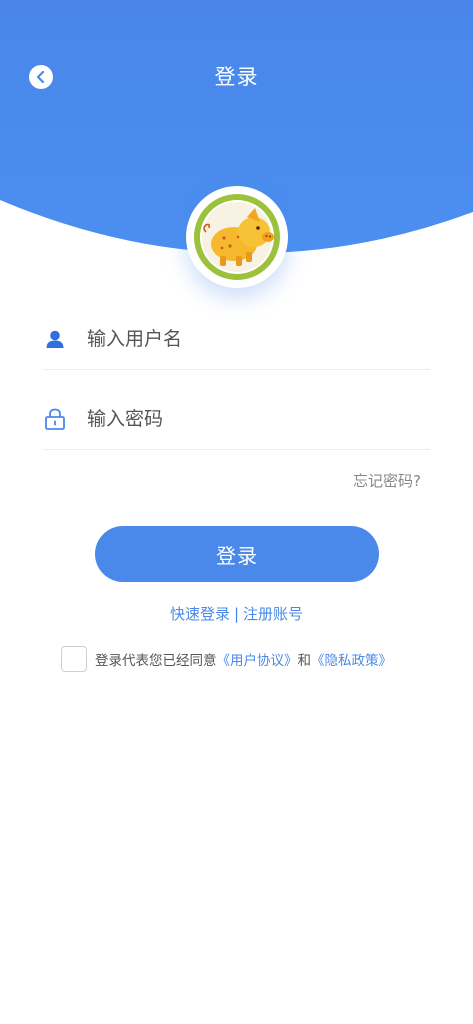 The height and width of the screenshot is (1024, 473). What do you see at coordinates (236, 77) in the screenshot?
I see `page-title: 登录` at bounding box center [236, 77].